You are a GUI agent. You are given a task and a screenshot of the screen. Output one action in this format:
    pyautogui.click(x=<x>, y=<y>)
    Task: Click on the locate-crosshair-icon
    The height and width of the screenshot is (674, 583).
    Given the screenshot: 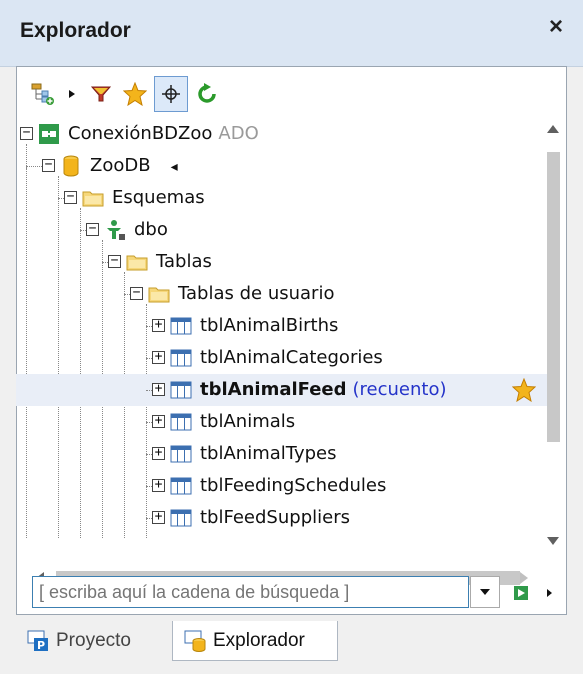 What is the action you would take?
    pyautogui.click(x=171, y=94)
    